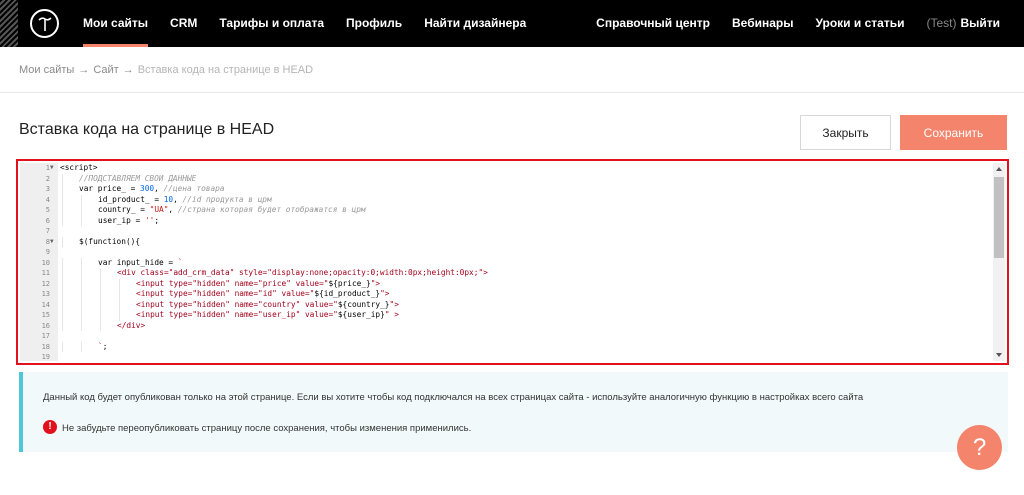 This screenshot has height=495, width=1024. What do you see at coordinates (116, 23) in the screenshot?
I see `nav-my-sites: Мои сайты` at bounding box center [116, 23].